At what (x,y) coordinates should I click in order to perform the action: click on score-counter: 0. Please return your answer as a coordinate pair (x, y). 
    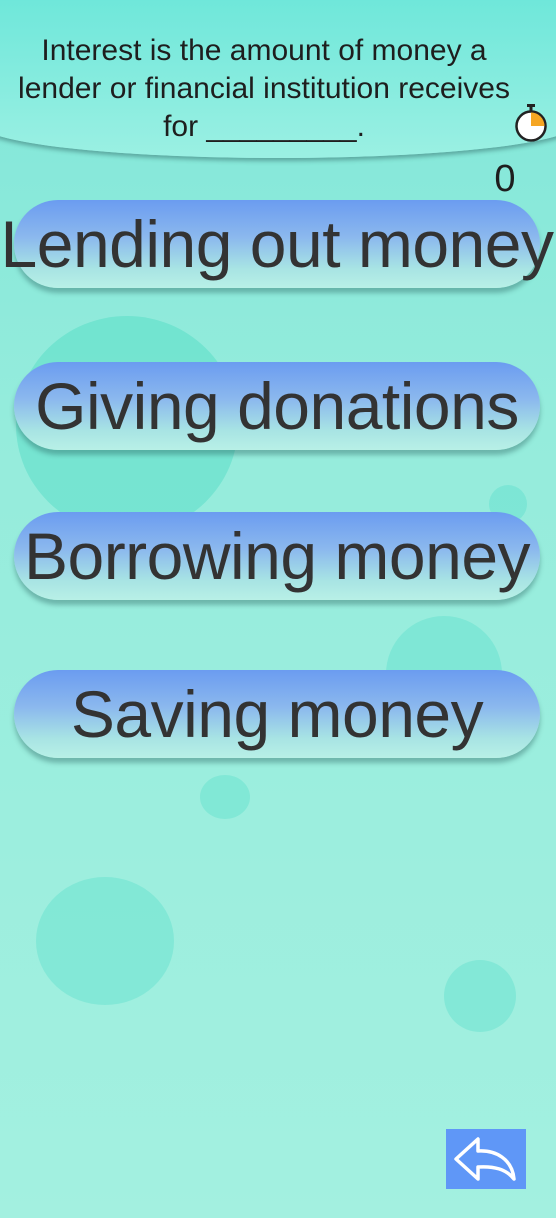
    Looking at the image, I should click on (505, 179).